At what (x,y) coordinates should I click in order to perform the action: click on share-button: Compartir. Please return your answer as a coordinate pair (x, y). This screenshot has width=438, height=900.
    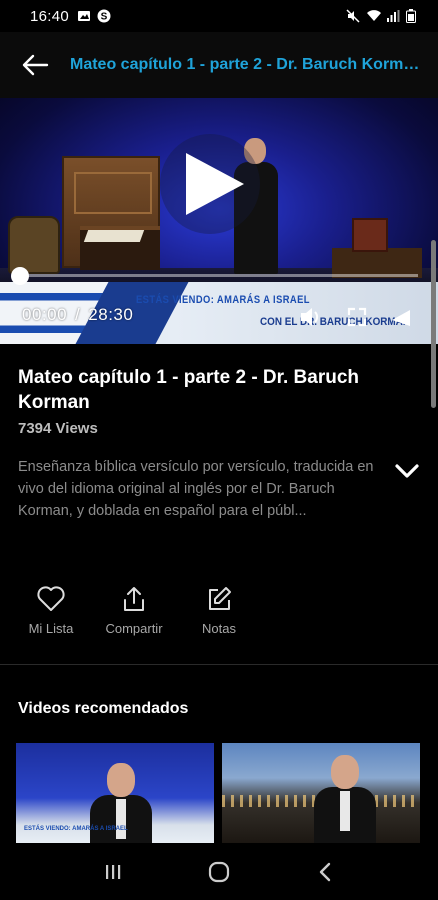
    Looking at the image, I should click on (134, 610).